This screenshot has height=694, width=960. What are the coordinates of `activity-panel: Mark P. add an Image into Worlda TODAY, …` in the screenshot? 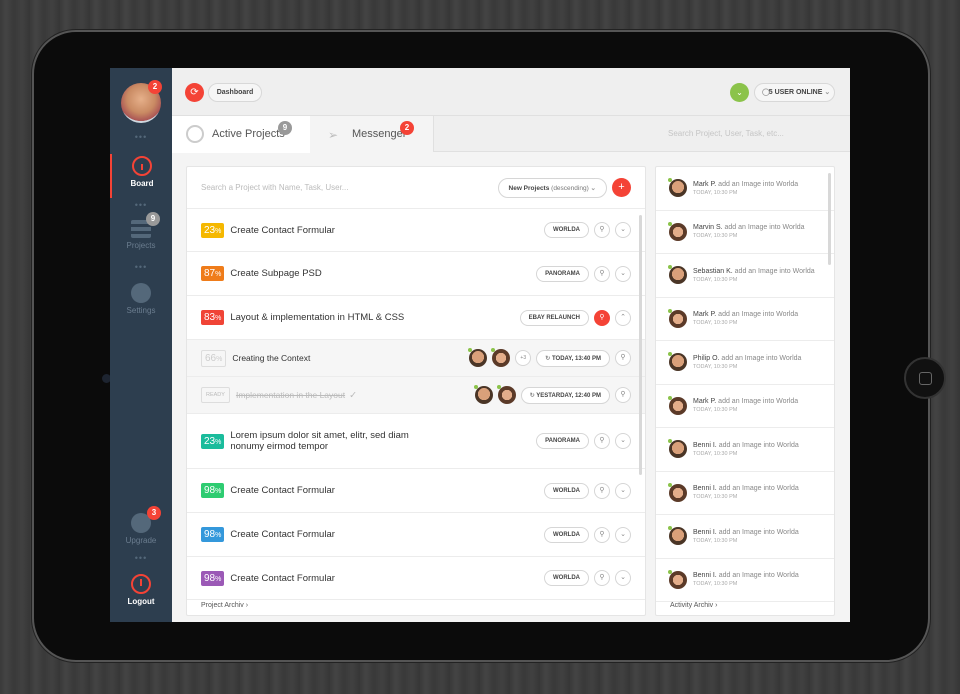 It's located at (745, 391).